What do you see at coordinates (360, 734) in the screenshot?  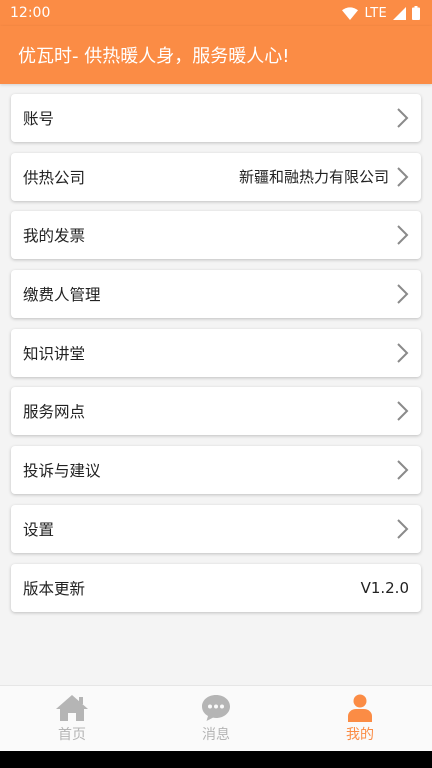 I see `tab-label: 我的` at bounding box center [360, 734].